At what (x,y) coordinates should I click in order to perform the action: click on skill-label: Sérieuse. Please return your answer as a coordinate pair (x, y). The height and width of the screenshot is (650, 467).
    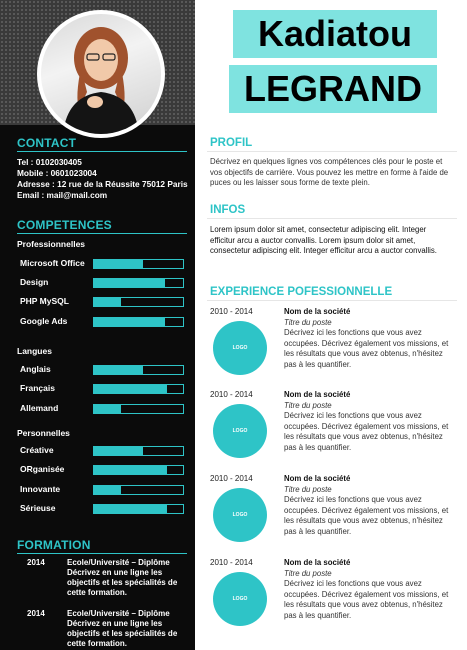
    Looking at the image, I should click on (38, 508).